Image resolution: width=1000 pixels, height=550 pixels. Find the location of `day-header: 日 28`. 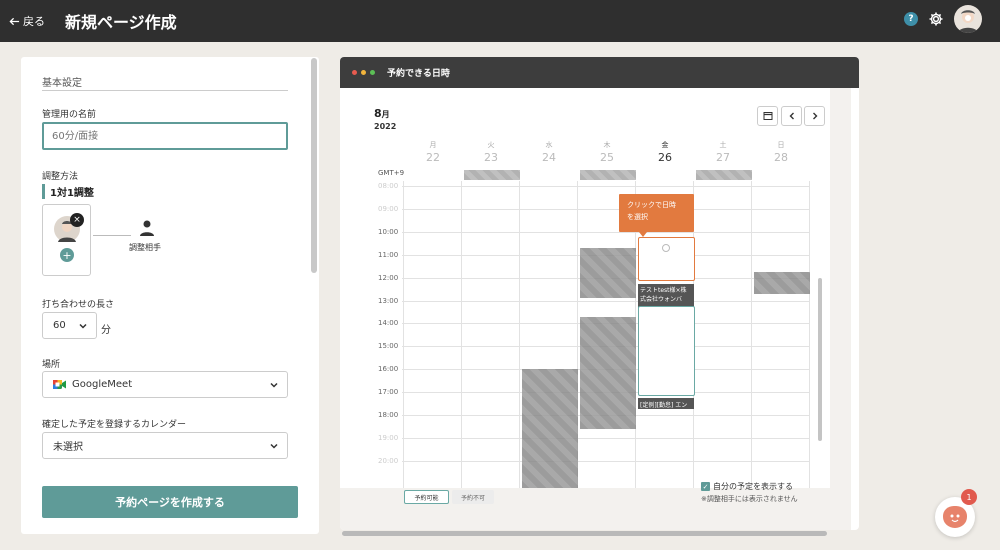

day-header: 日 28 is located at coordinates (781, 152).